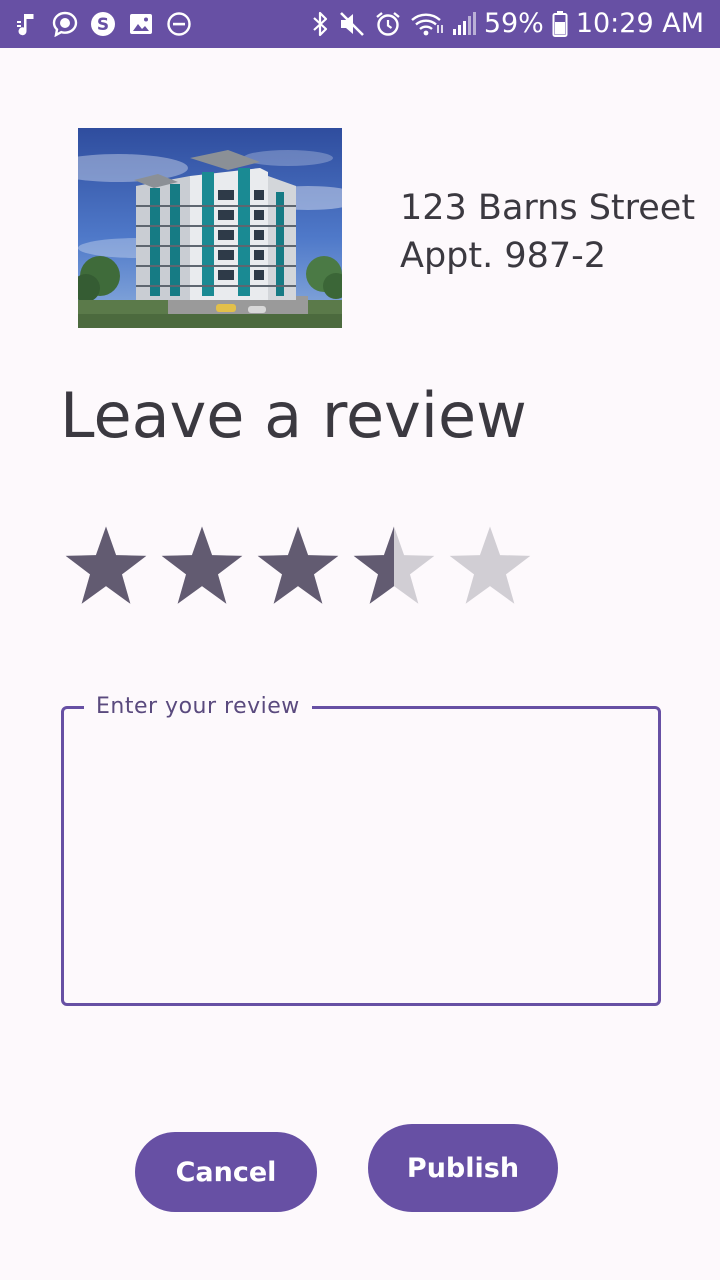  Describe the element at coordinates (210, 228) in the screenshot. I see `apartment-building-image` at that location.